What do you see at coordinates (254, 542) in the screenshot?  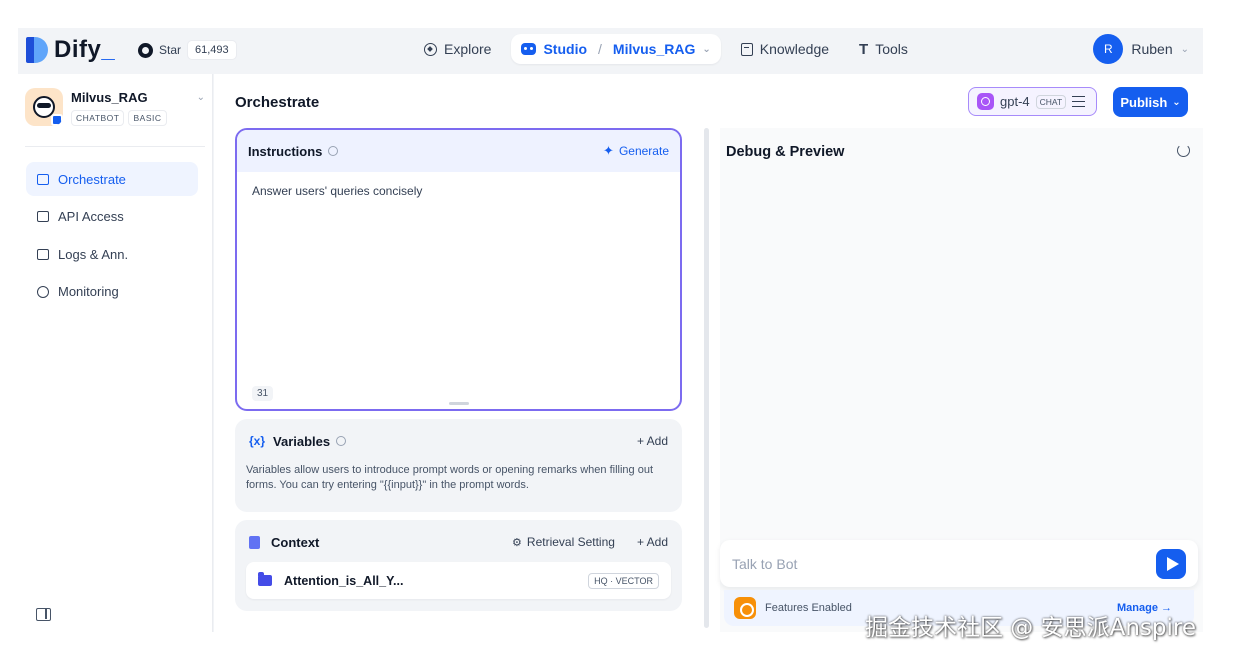 I see `document-icon` at bounding box center [254, 542].